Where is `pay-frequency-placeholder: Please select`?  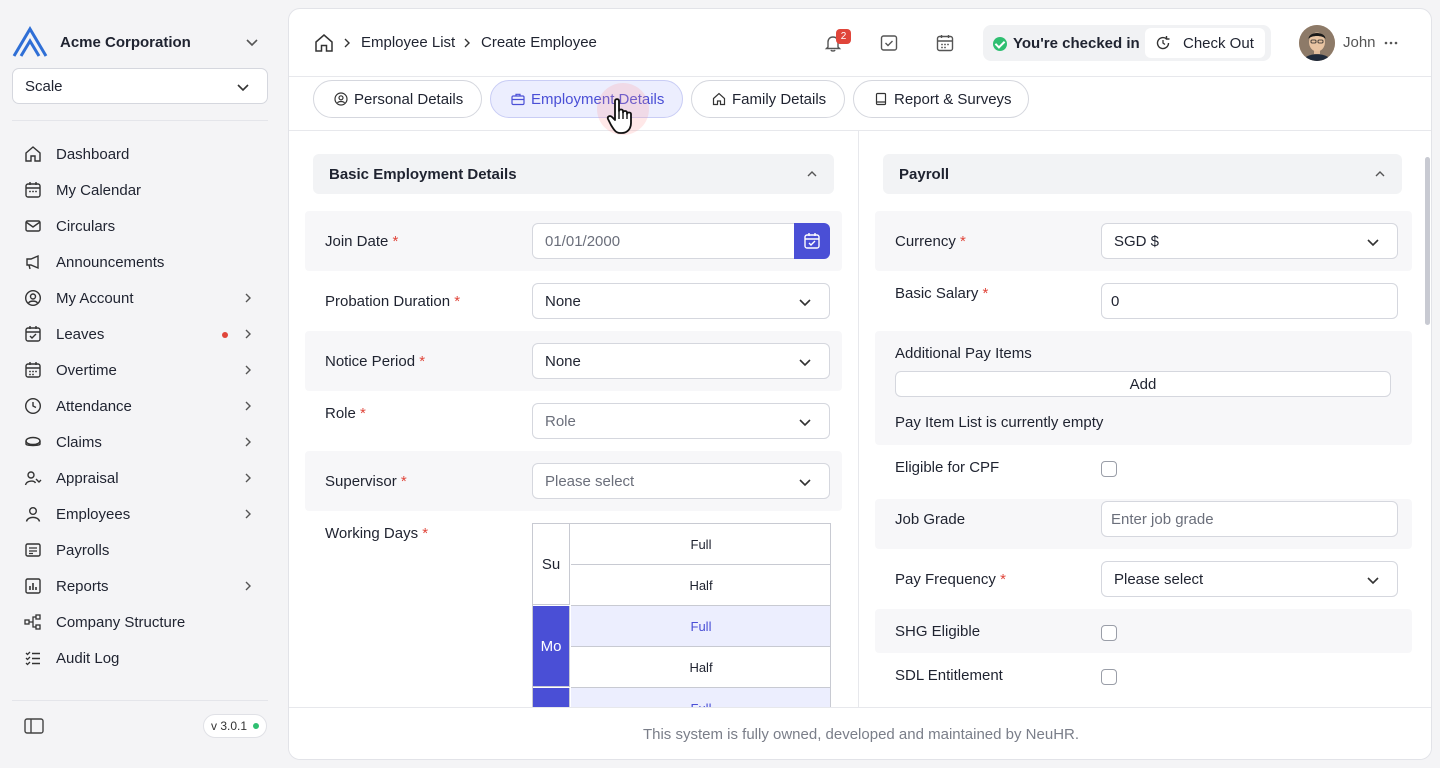
pay-frequency-placeholder: Please select is located at coordinates (1159, 579).